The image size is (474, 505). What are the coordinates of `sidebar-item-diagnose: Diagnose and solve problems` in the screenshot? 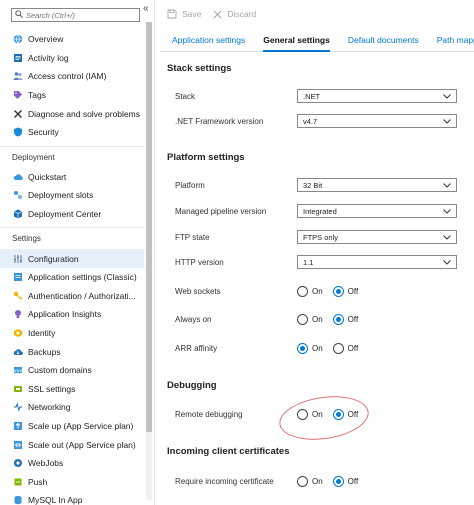 It's located at (72, 113).